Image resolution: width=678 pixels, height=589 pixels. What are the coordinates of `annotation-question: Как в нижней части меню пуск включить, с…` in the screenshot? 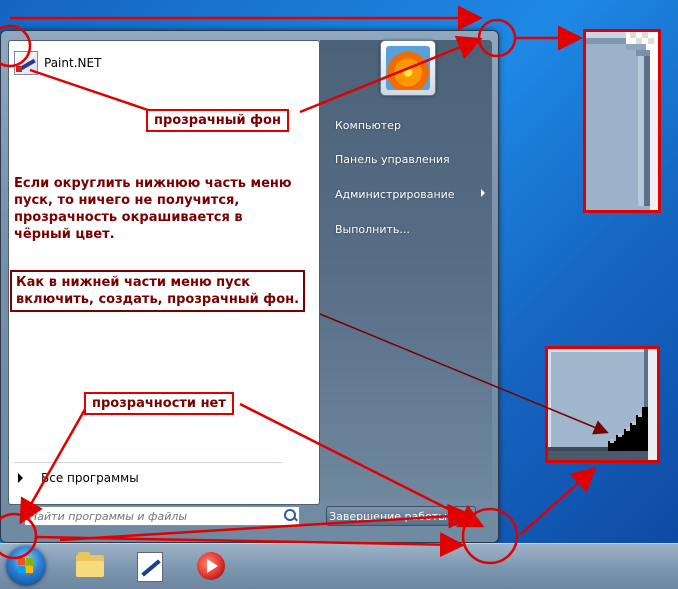 It's located at (158, 291).